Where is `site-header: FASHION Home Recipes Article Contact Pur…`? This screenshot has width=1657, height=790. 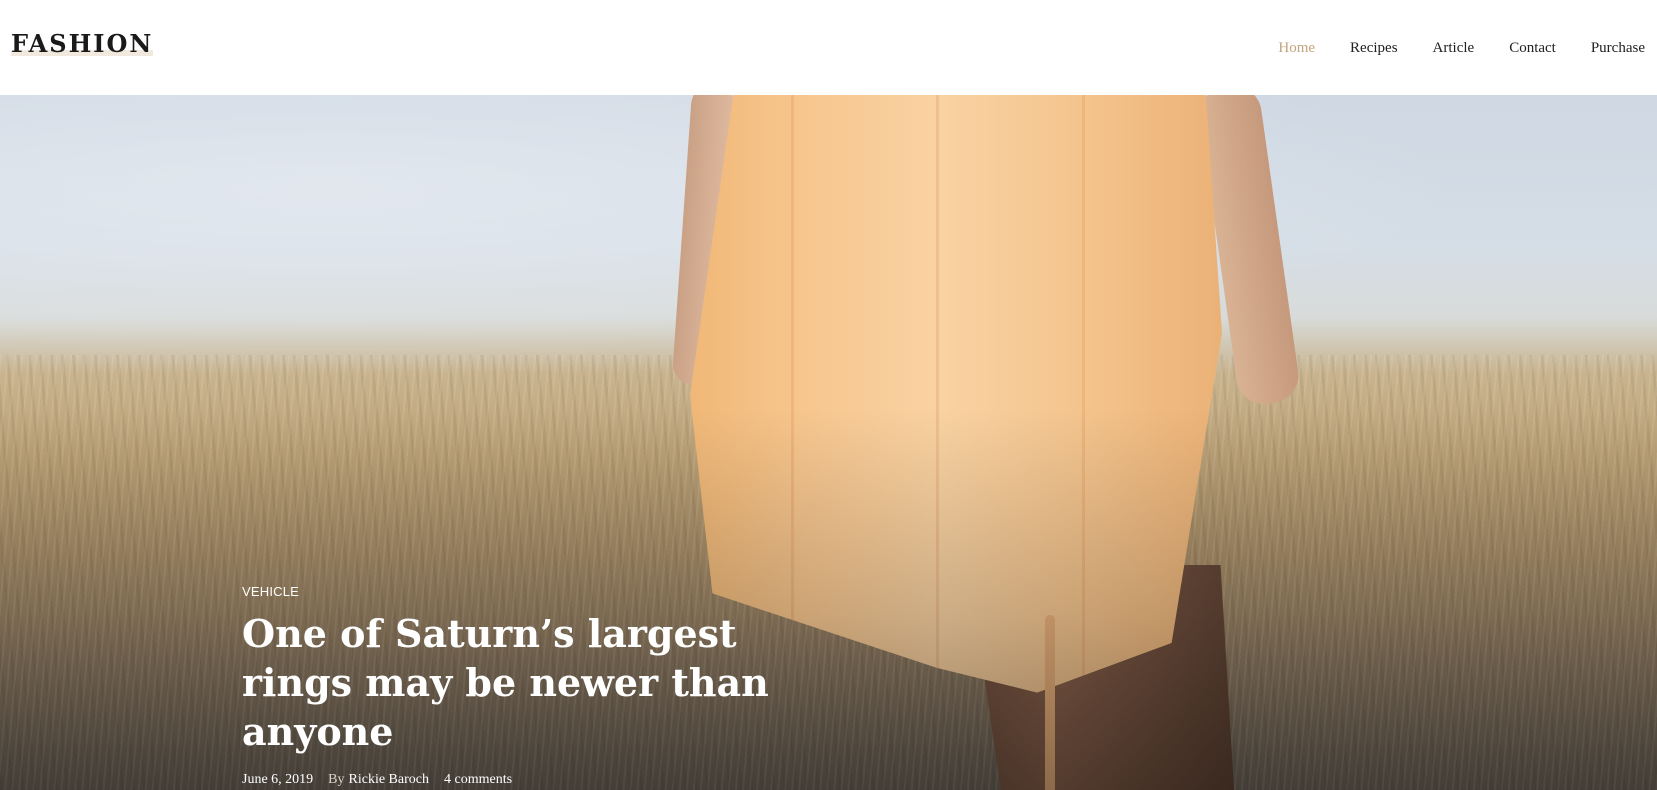 site-header: FASHION Home Recipes Article Contact Pur… is located at coordinates (828, 47).